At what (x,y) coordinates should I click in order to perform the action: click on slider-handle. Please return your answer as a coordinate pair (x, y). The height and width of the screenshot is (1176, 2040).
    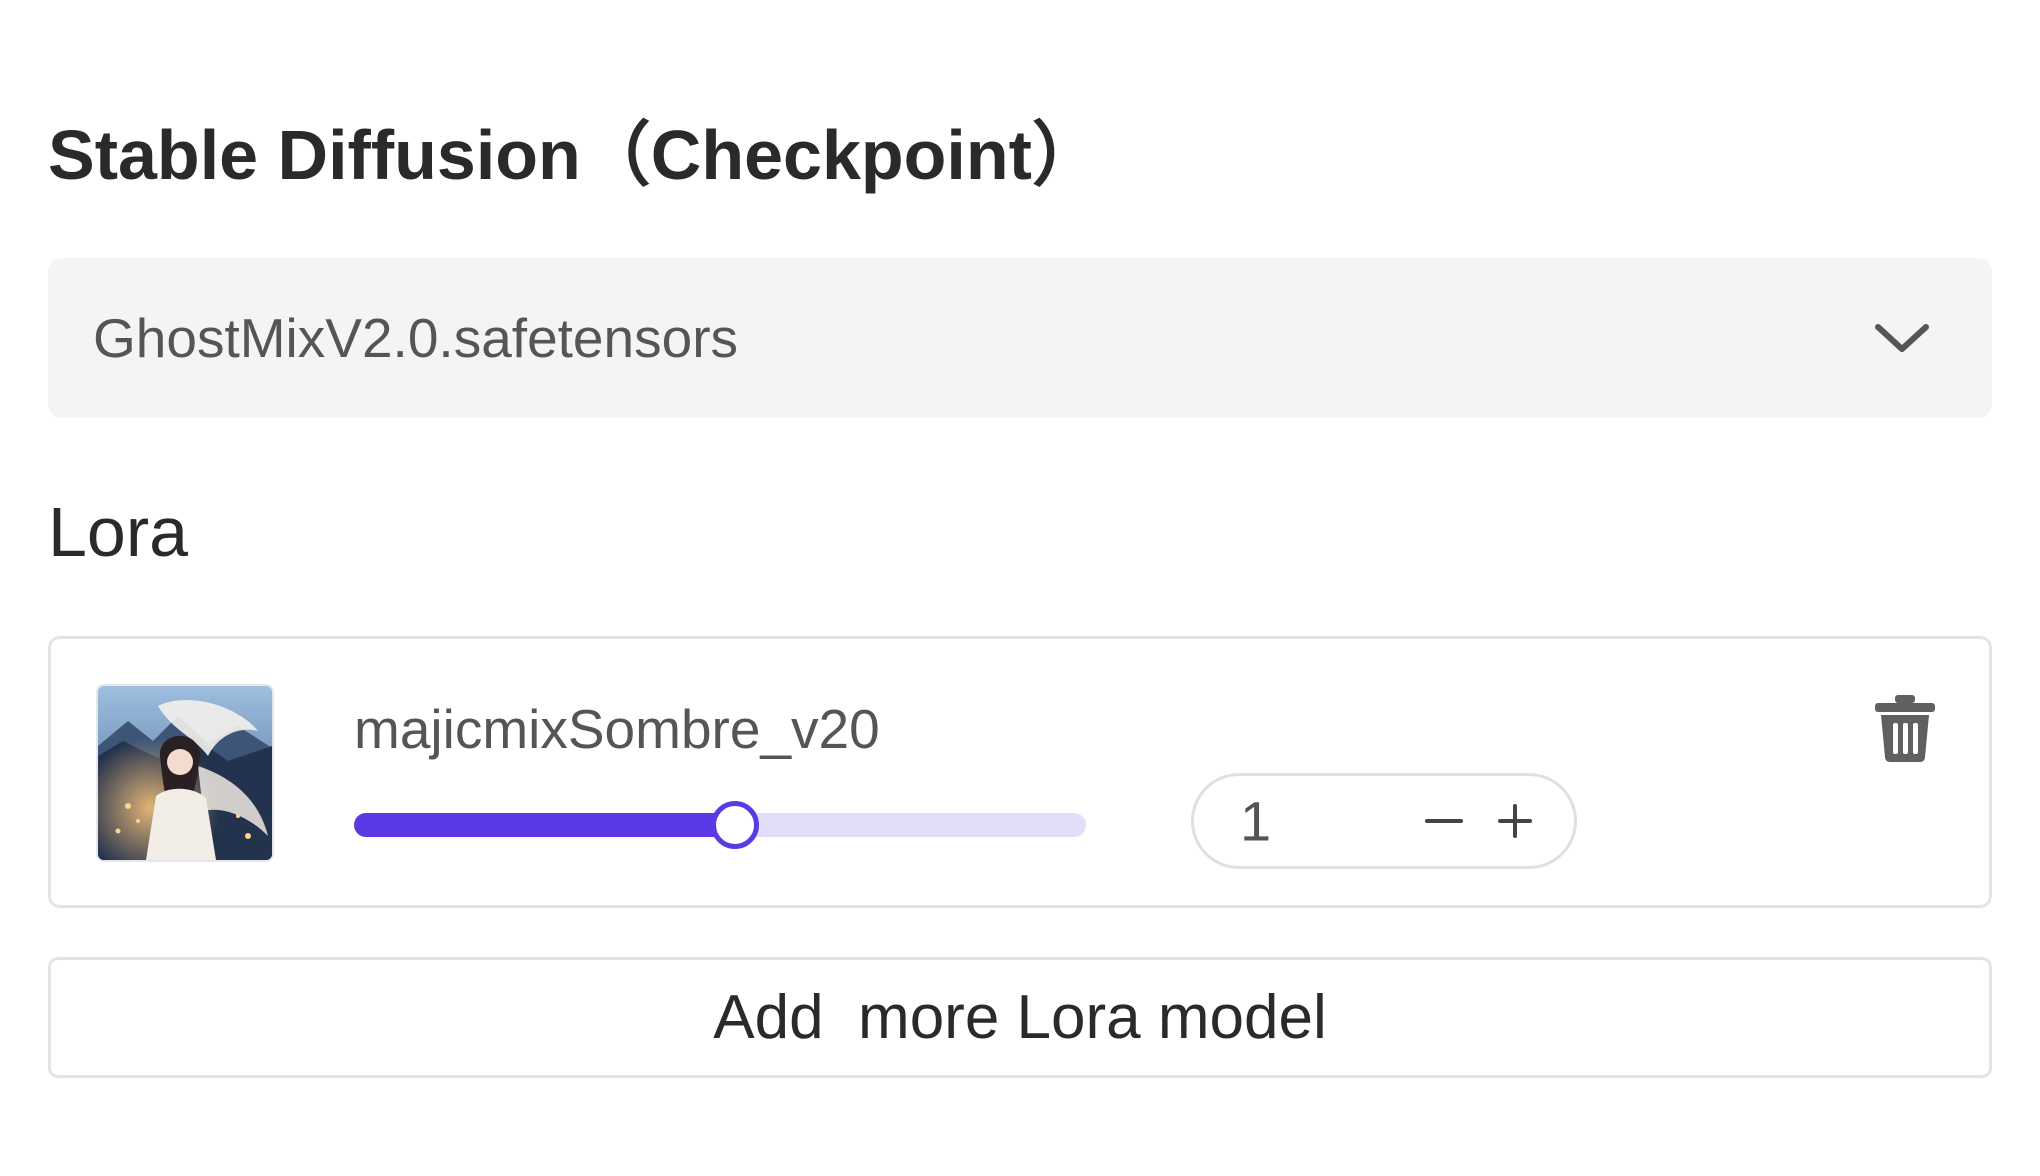
    Looking at the image, I should click on (734, 825).